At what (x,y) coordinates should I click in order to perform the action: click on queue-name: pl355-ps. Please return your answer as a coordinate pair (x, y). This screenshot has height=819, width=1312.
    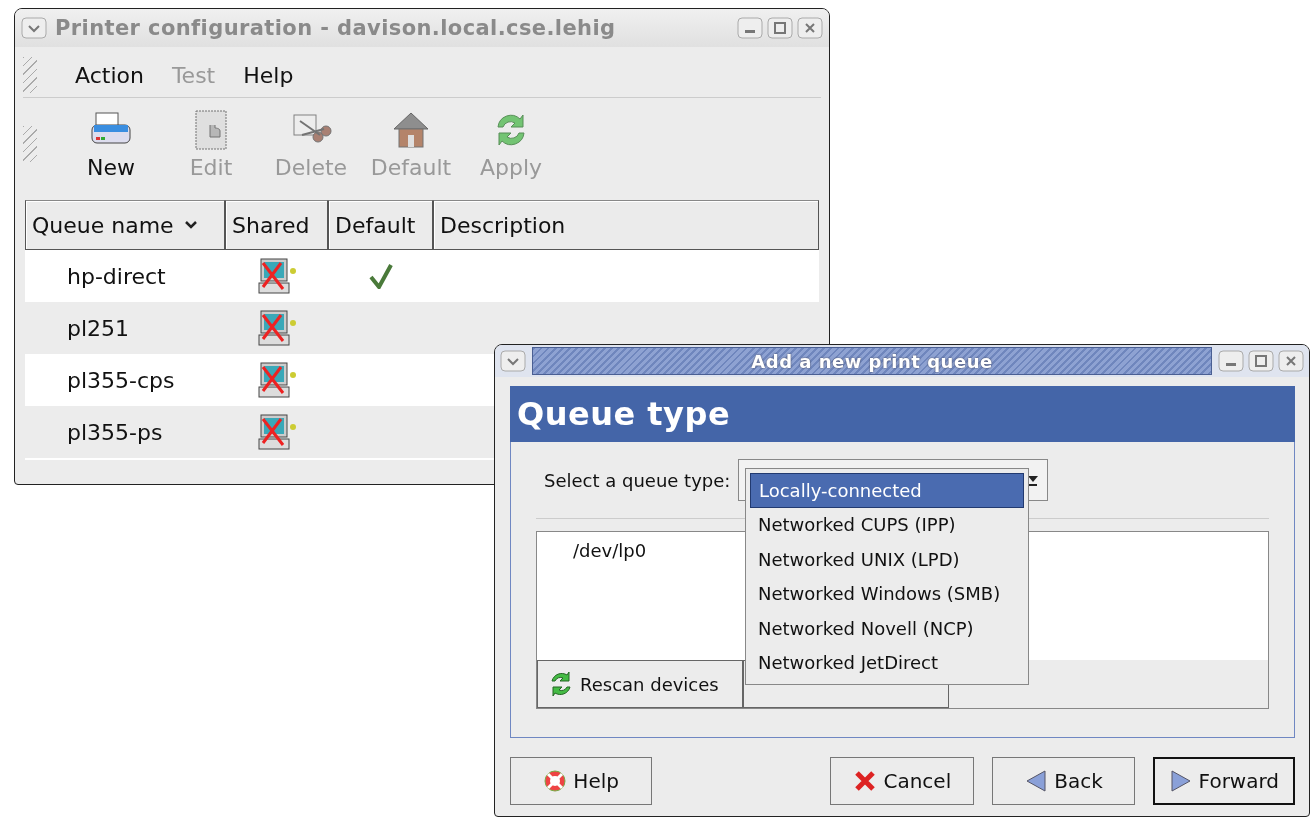
    Looking at the image, I should click on (115, 432).